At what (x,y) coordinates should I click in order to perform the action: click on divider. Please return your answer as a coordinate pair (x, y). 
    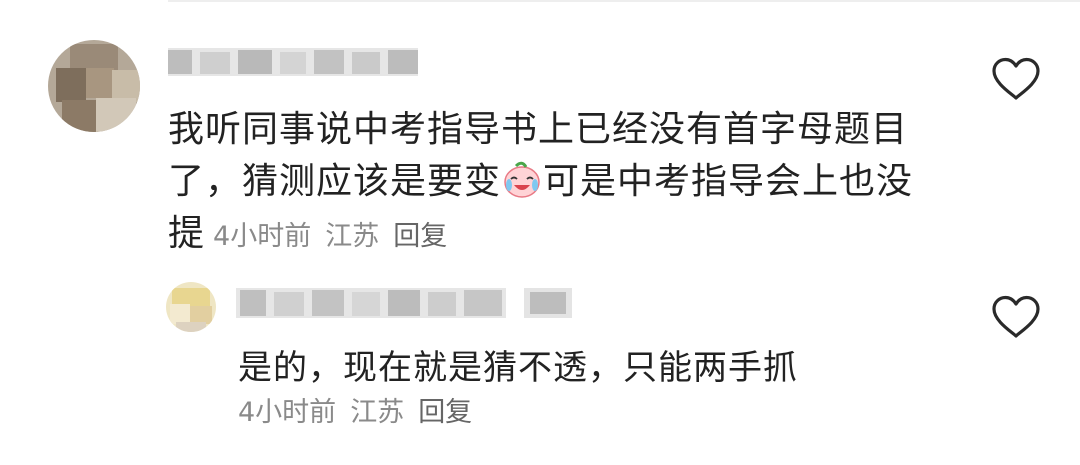
    Looking at the image, I should click on (624, 1).